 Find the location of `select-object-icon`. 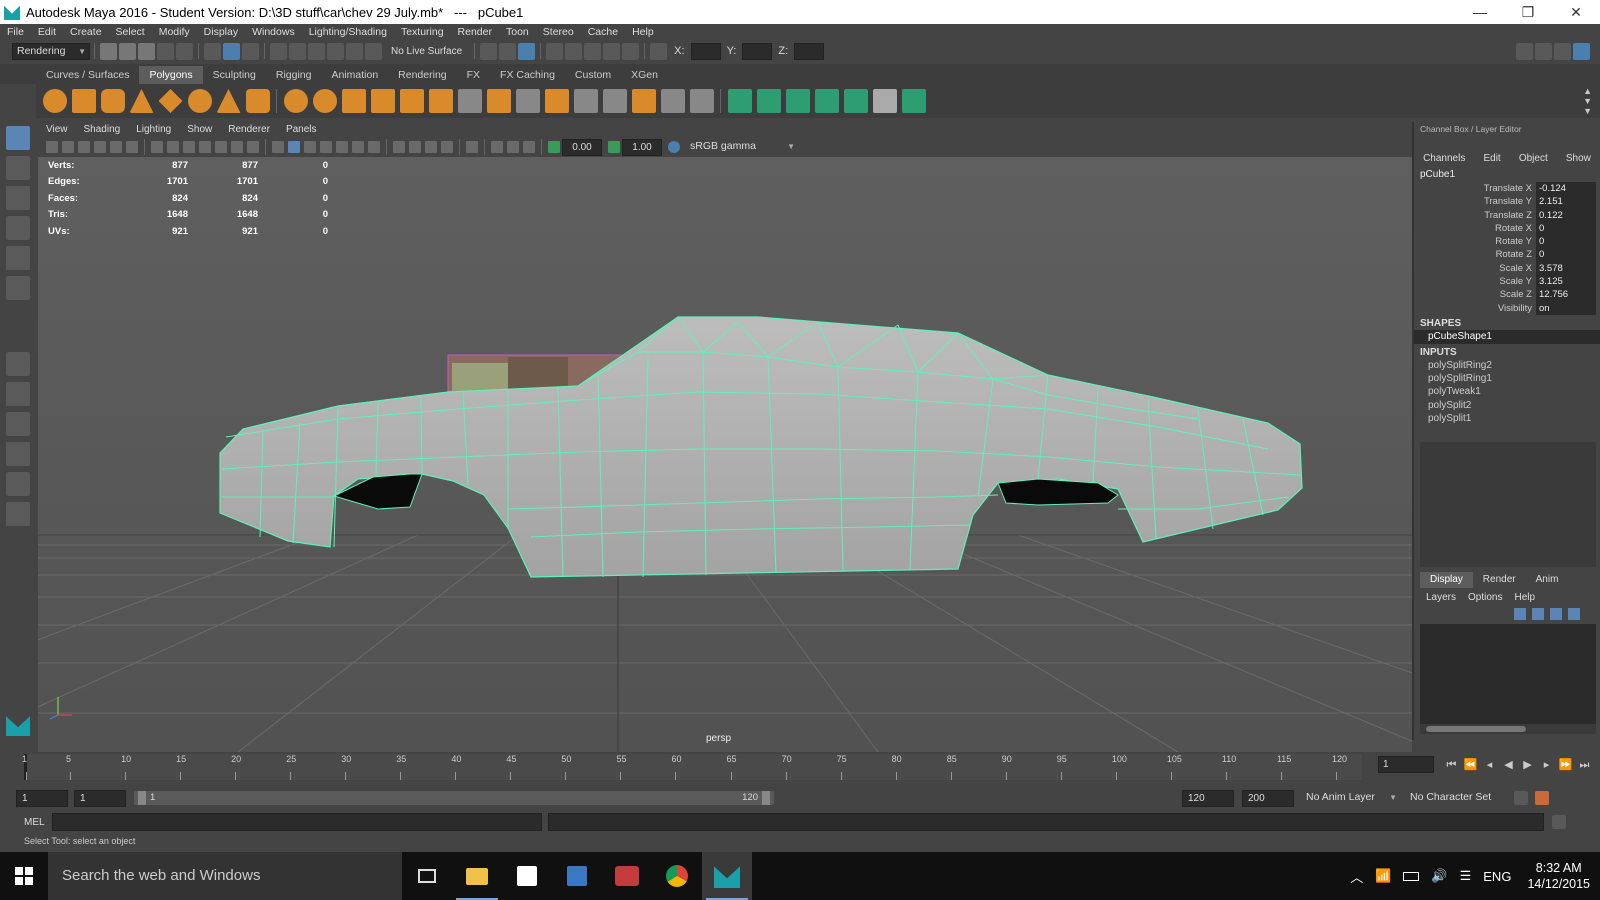

select-object-icon is located at coordinates (231, 51).